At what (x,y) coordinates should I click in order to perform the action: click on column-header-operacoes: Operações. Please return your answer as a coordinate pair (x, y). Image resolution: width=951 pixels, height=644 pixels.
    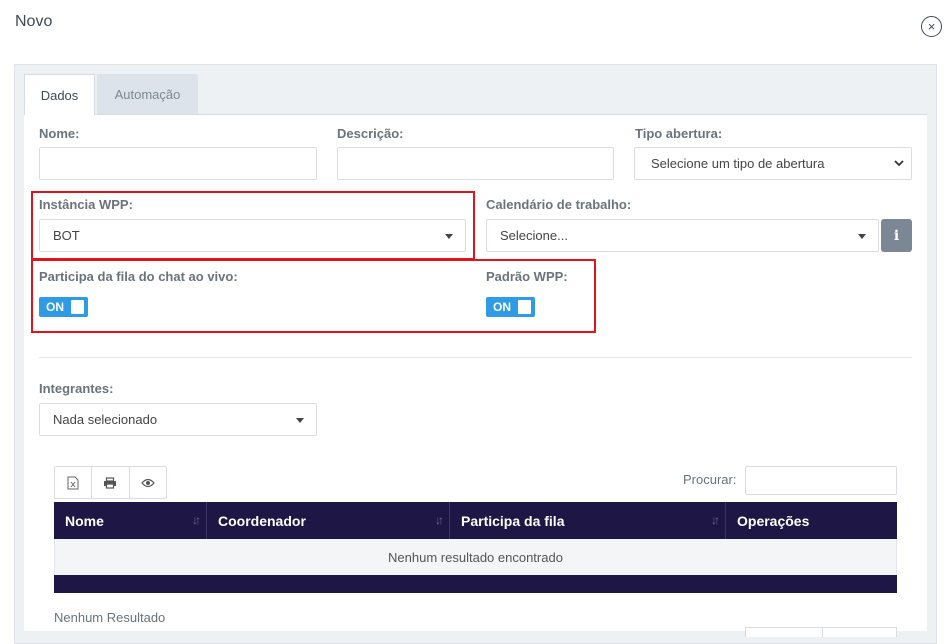
    Looking at the image, I should click on (811, 520).